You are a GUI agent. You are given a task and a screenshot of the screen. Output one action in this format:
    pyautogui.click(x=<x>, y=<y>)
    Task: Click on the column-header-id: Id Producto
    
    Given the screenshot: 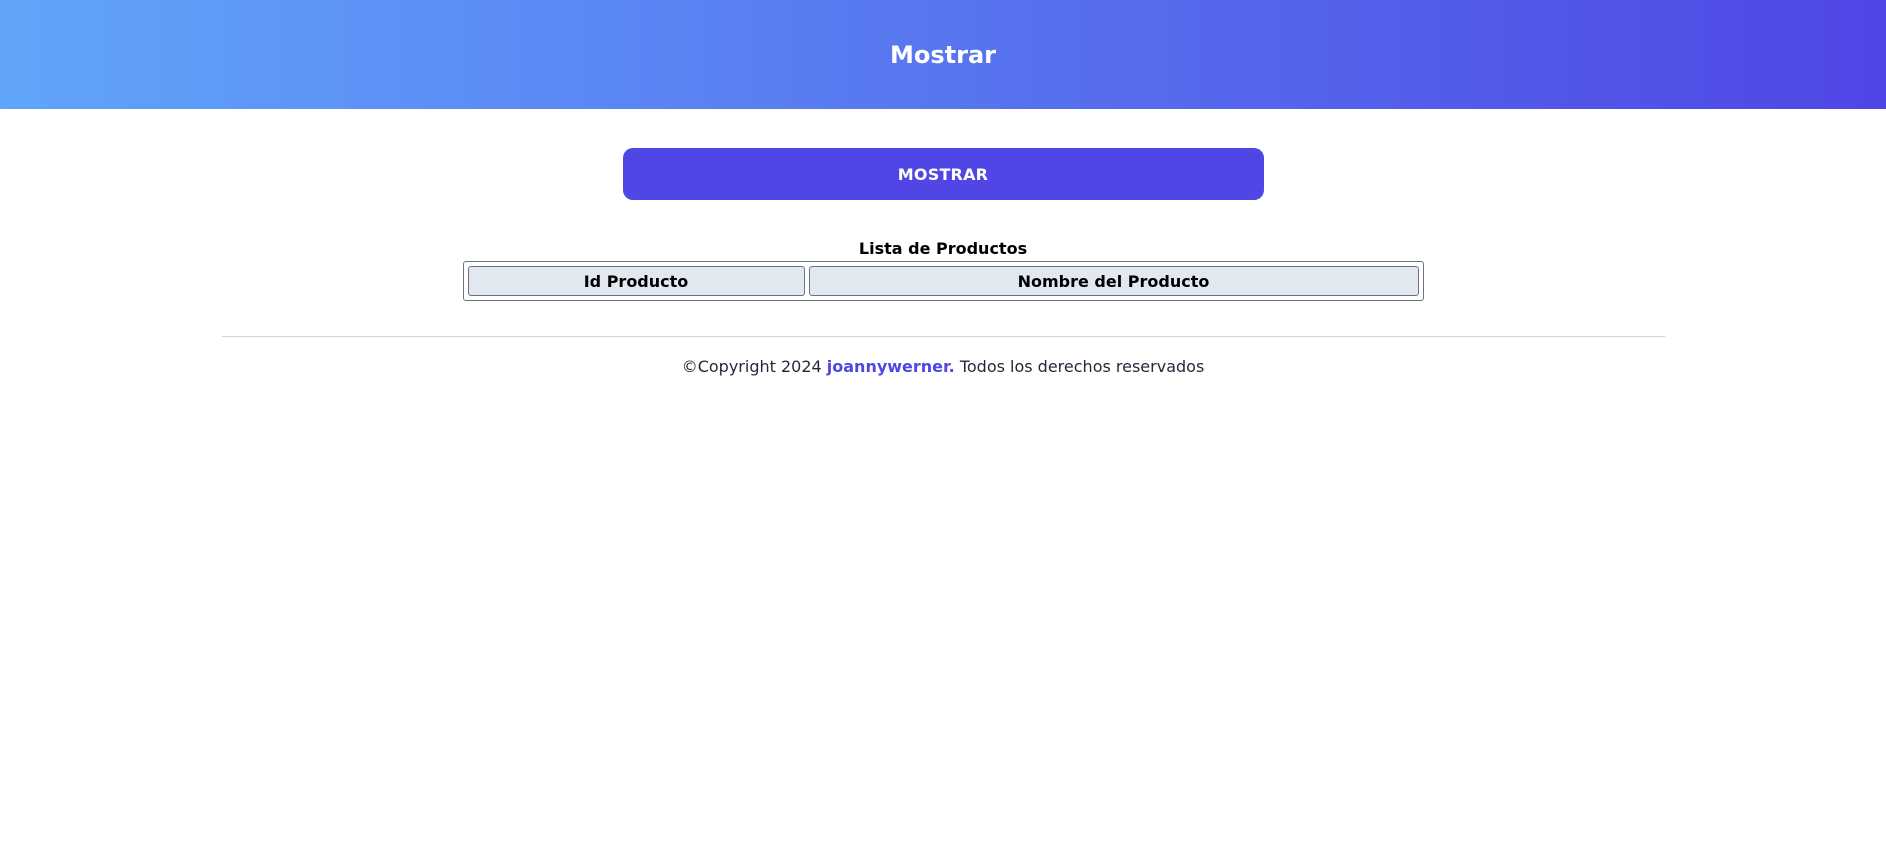 What is the action you would take?
    pyautogui.click(x=636, y=281)
    